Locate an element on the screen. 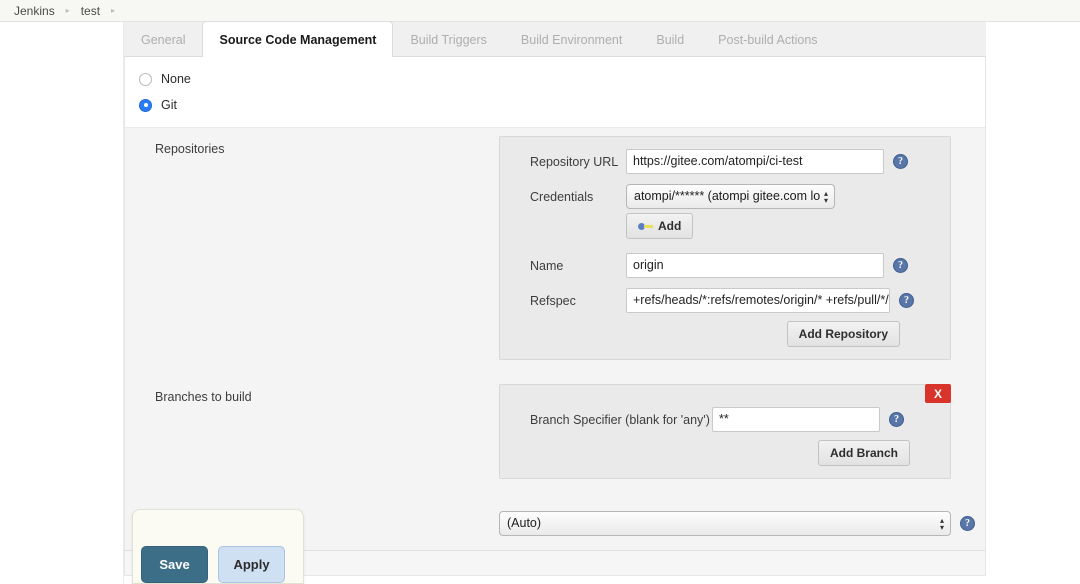 This screenshot has width=1080, height=584. repository-name-input: origin is located at coordinates (755, 265).